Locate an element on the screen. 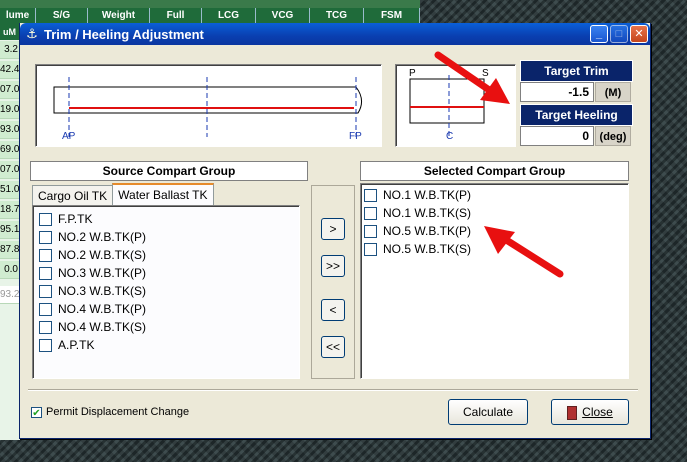  list-item-label: NO.1 W.B.TK(P) is located at coordinates (427, 195).